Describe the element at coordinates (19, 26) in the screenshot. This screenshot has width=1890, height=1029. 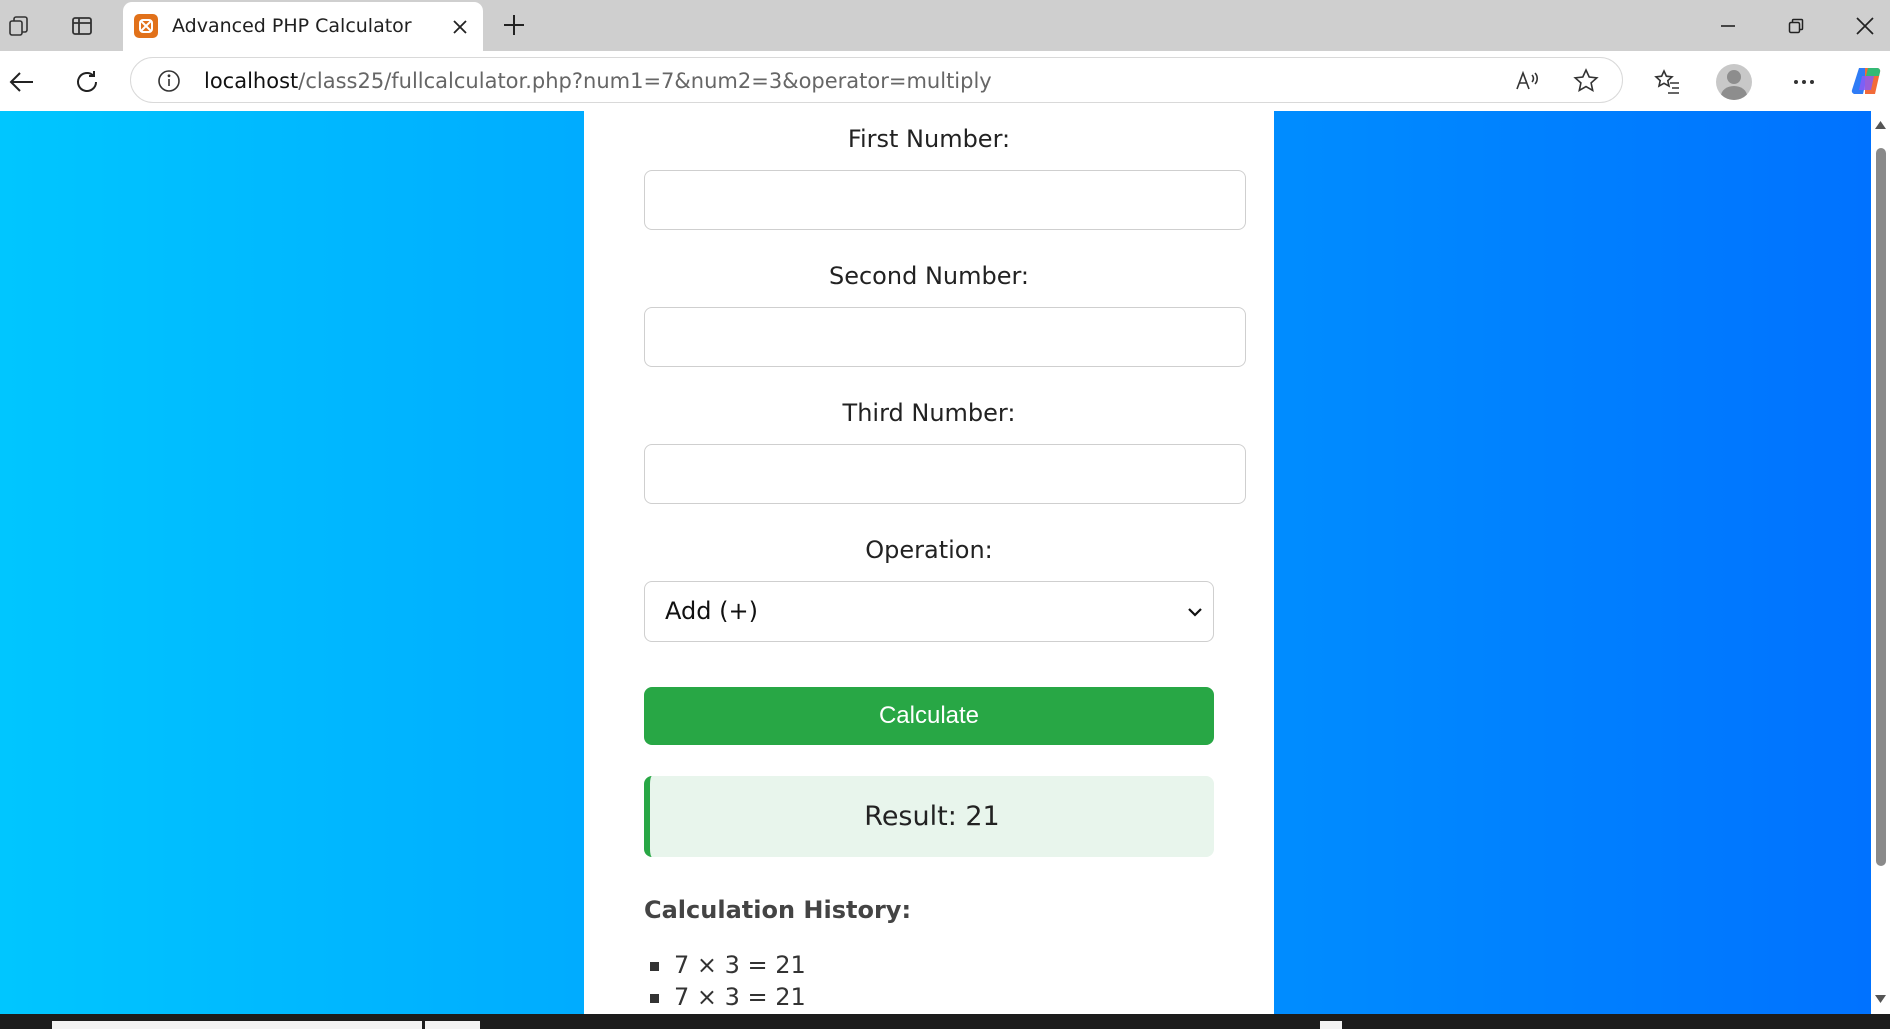
I see `workspaces-icon` at that location.